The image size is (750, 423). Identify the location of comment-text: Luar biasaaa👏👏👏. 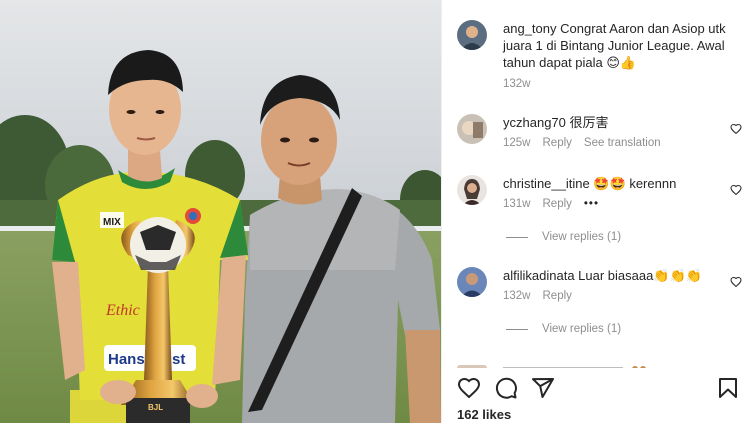
(640, 275).